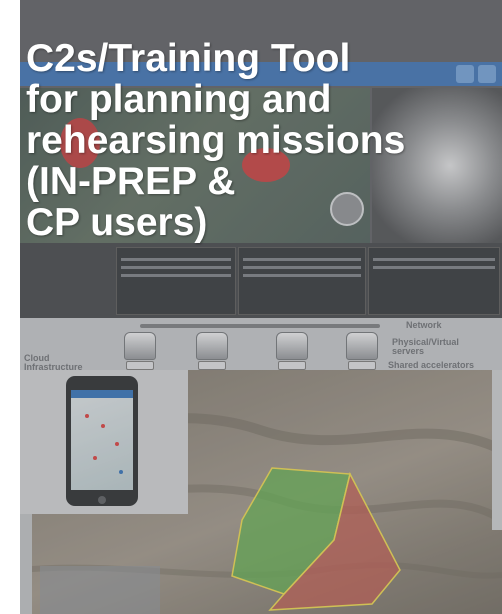 The width and height of the screenshot is (502, 614). What do you see at coordinates (179, 99) in the screenshot?
I see `title-line: for planning and` at bounding box center [179, 99].